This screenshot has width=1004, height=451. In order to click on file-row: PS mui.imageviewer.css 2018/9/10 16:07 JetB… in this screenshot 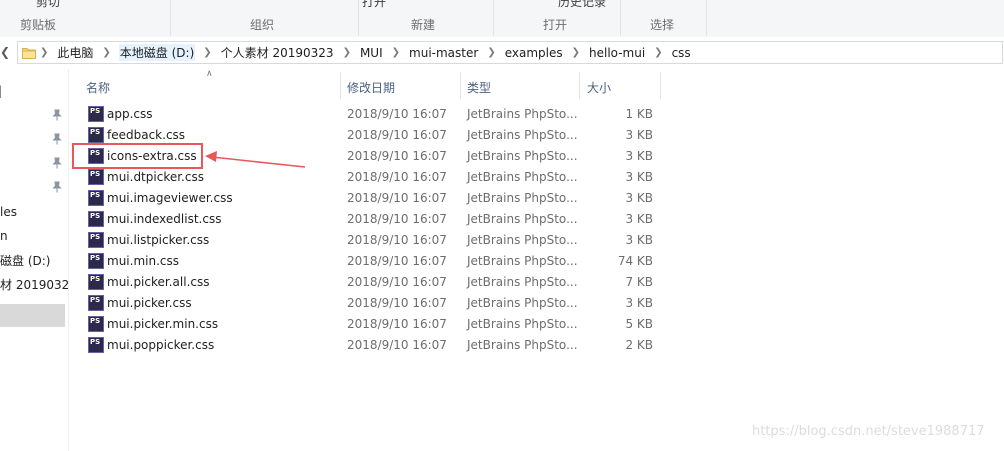, I will do `click(368, 198)`.